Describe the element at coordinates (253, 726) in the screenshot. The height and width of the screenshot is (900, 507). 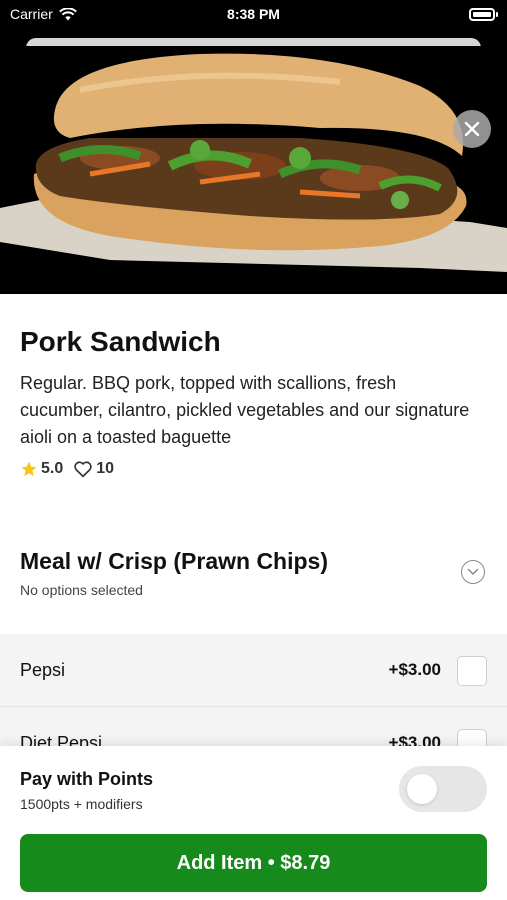
I see `option-row-diet-pepsi: Diet Pepsi +$3.00` at that location.